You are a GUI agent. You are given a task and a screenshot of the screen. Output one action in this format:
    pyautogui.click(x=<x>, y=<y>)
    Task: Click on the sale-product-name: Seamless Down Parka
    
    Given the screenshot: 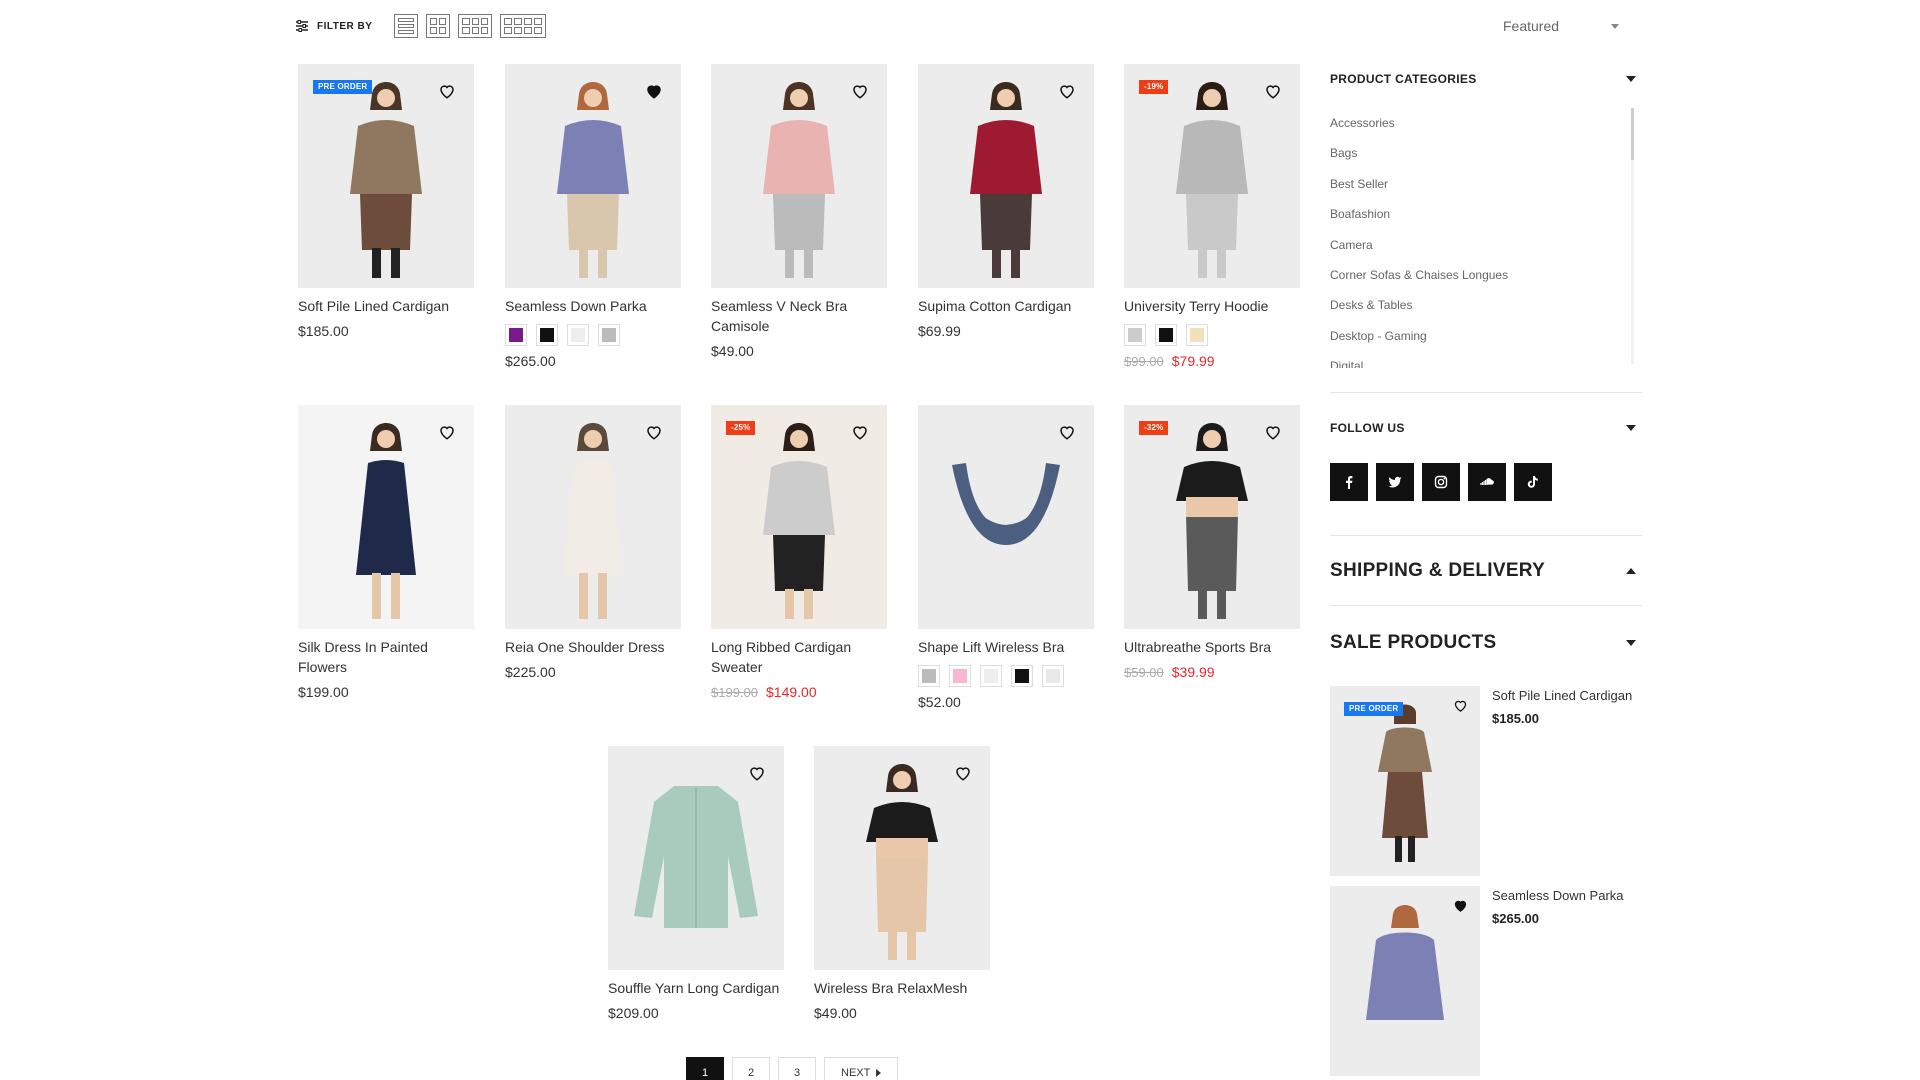 What is the action you would take?
    pyautogui.click(x=1558, y=895)
    